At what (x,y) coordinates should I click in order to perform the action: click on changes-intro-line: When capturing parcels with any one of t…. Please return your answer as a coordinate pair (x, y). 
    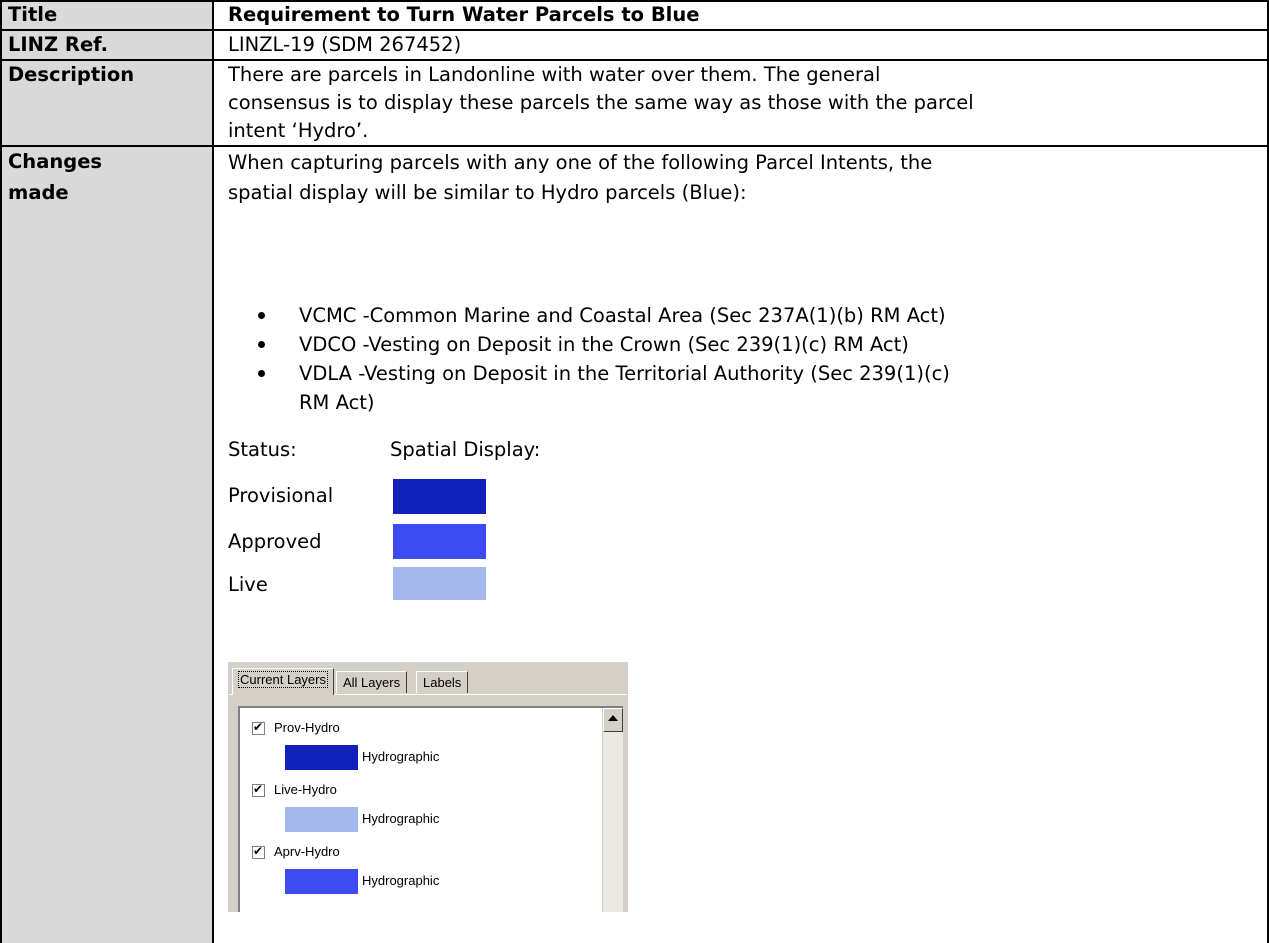
    Looking at the image, I should click on (580, 162).